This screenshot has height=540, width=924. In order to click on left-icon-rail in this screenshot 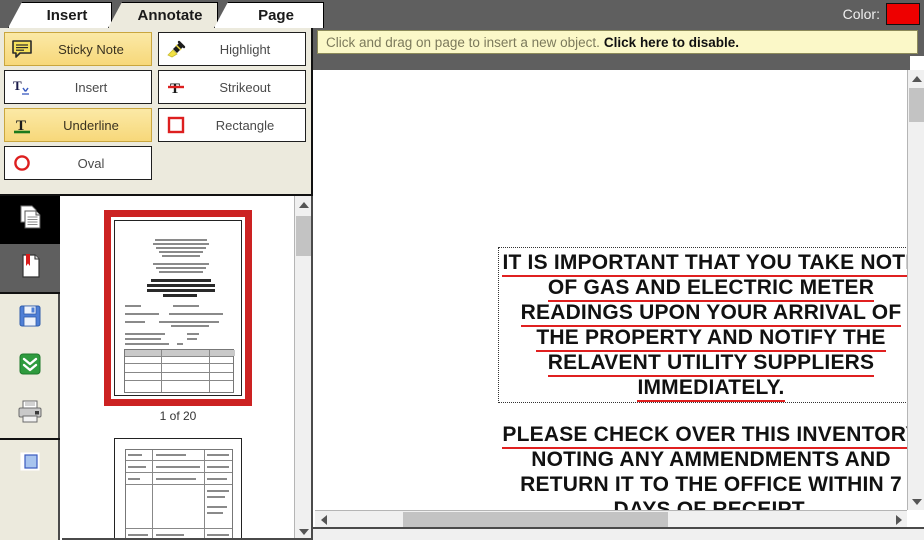, I will do `click(30, 368)`.